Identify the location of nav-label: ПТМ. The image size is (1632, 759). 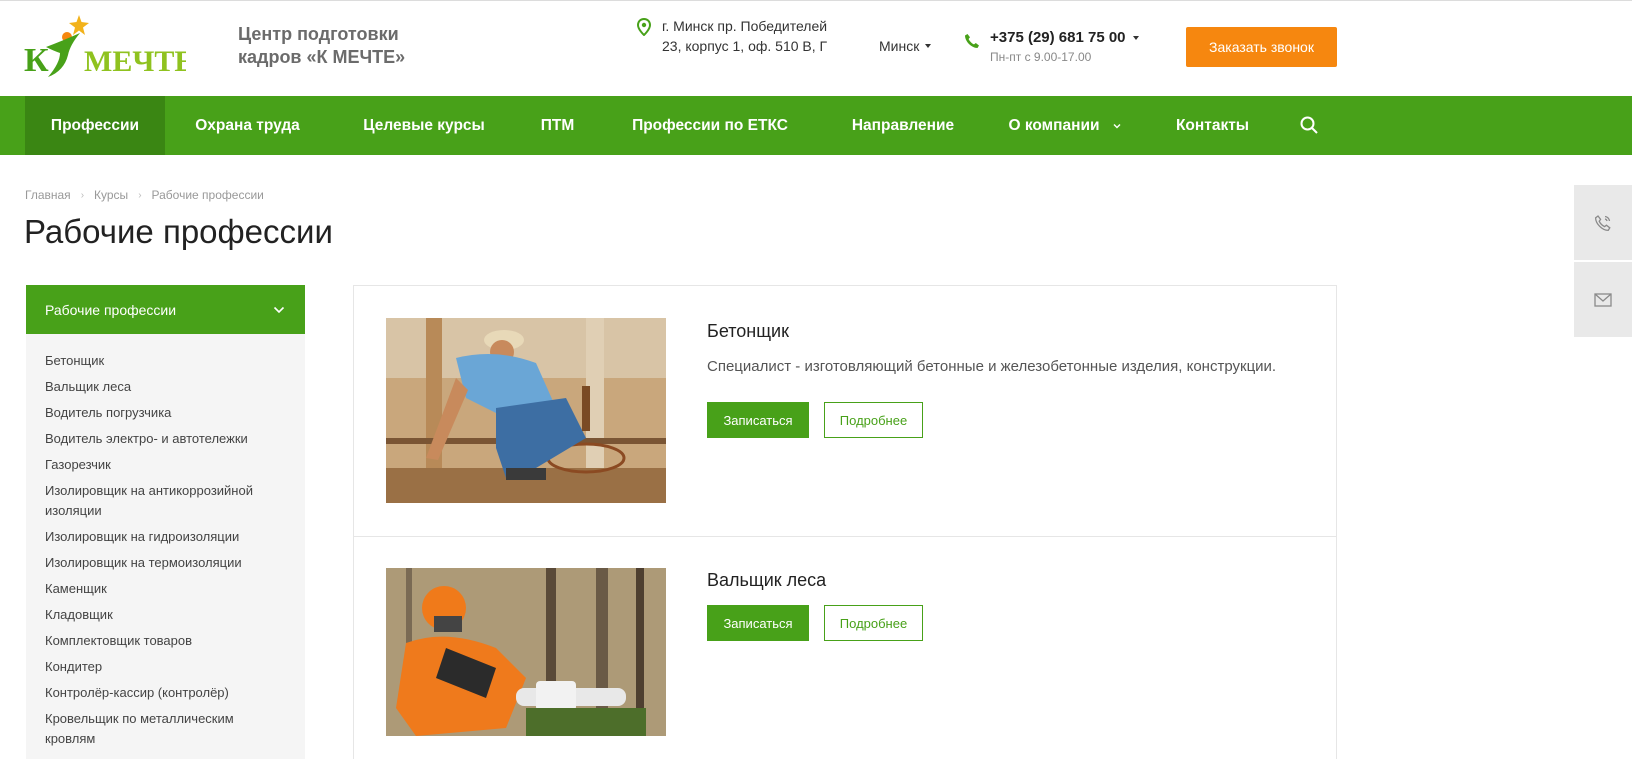
(557, 125).